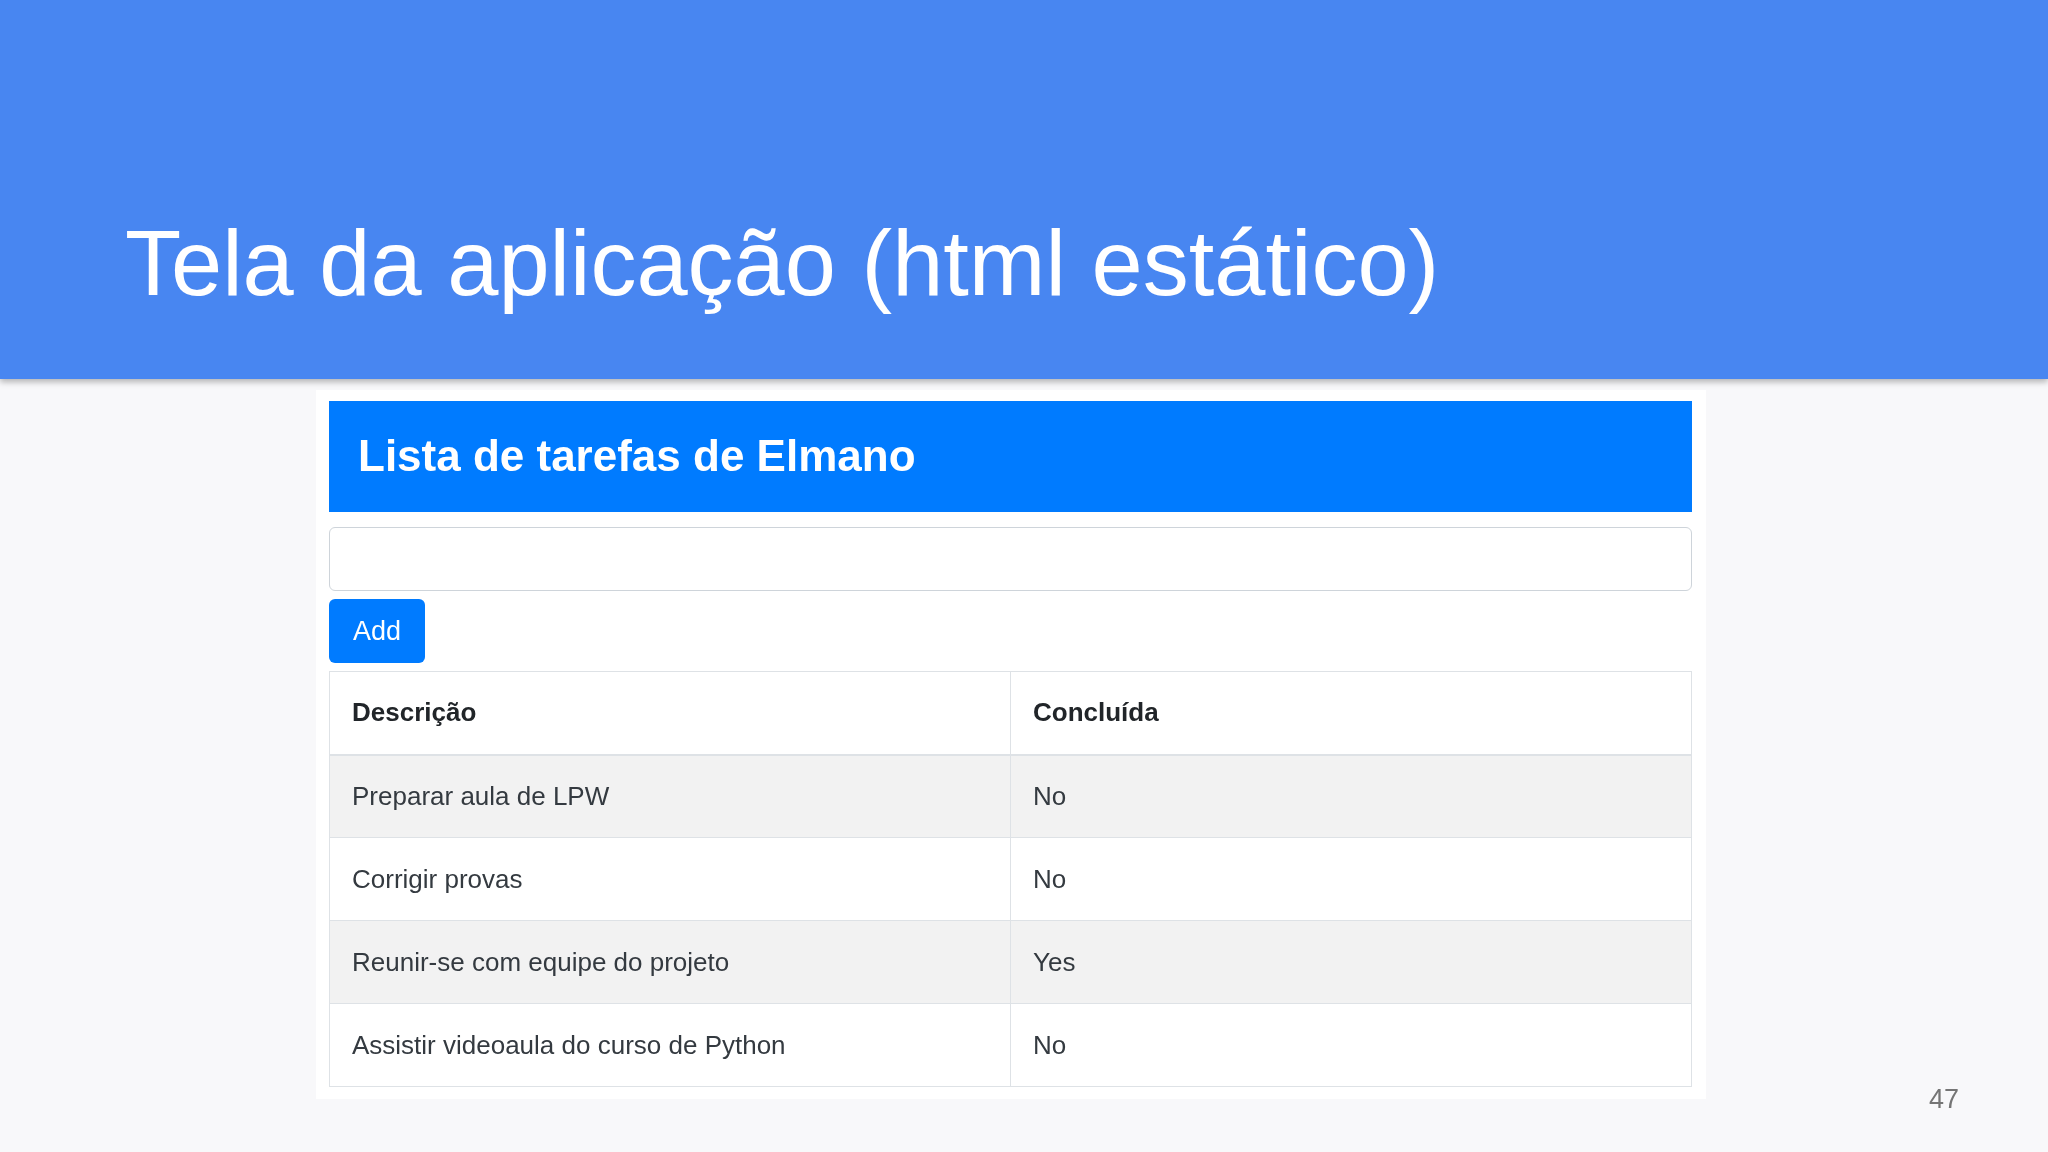 The height and width of the screenshot is (1152, 2048). Describe the element at coordinates (670, 1045) in the screenshot. I see `table-cell: Assistir videoaula do curso de Python` at that location.